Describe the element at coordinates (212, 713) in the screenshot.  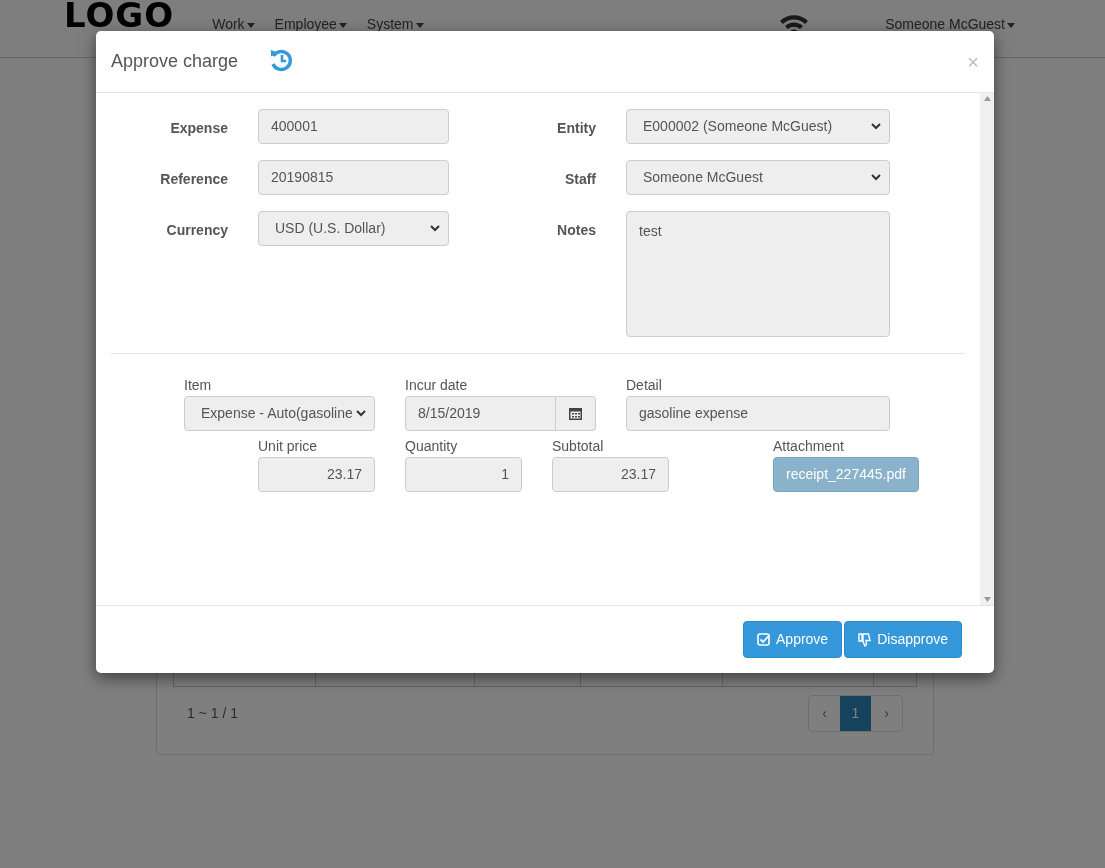
I see `pager-info: 1 ~ 1 / 1` at that location.